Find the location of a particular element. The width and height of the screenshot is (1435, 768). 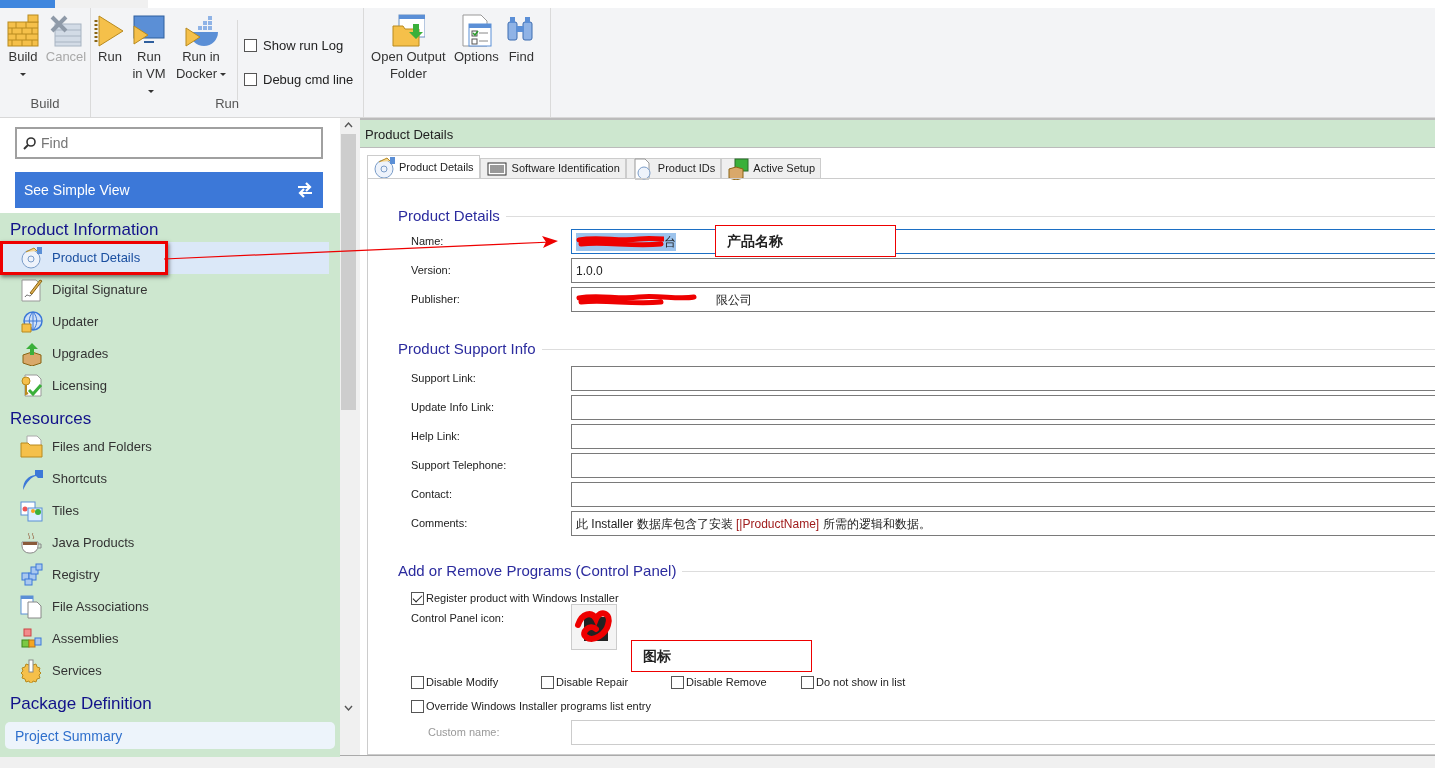

section-heading: Package Definition is located at coordinates (81, 704).